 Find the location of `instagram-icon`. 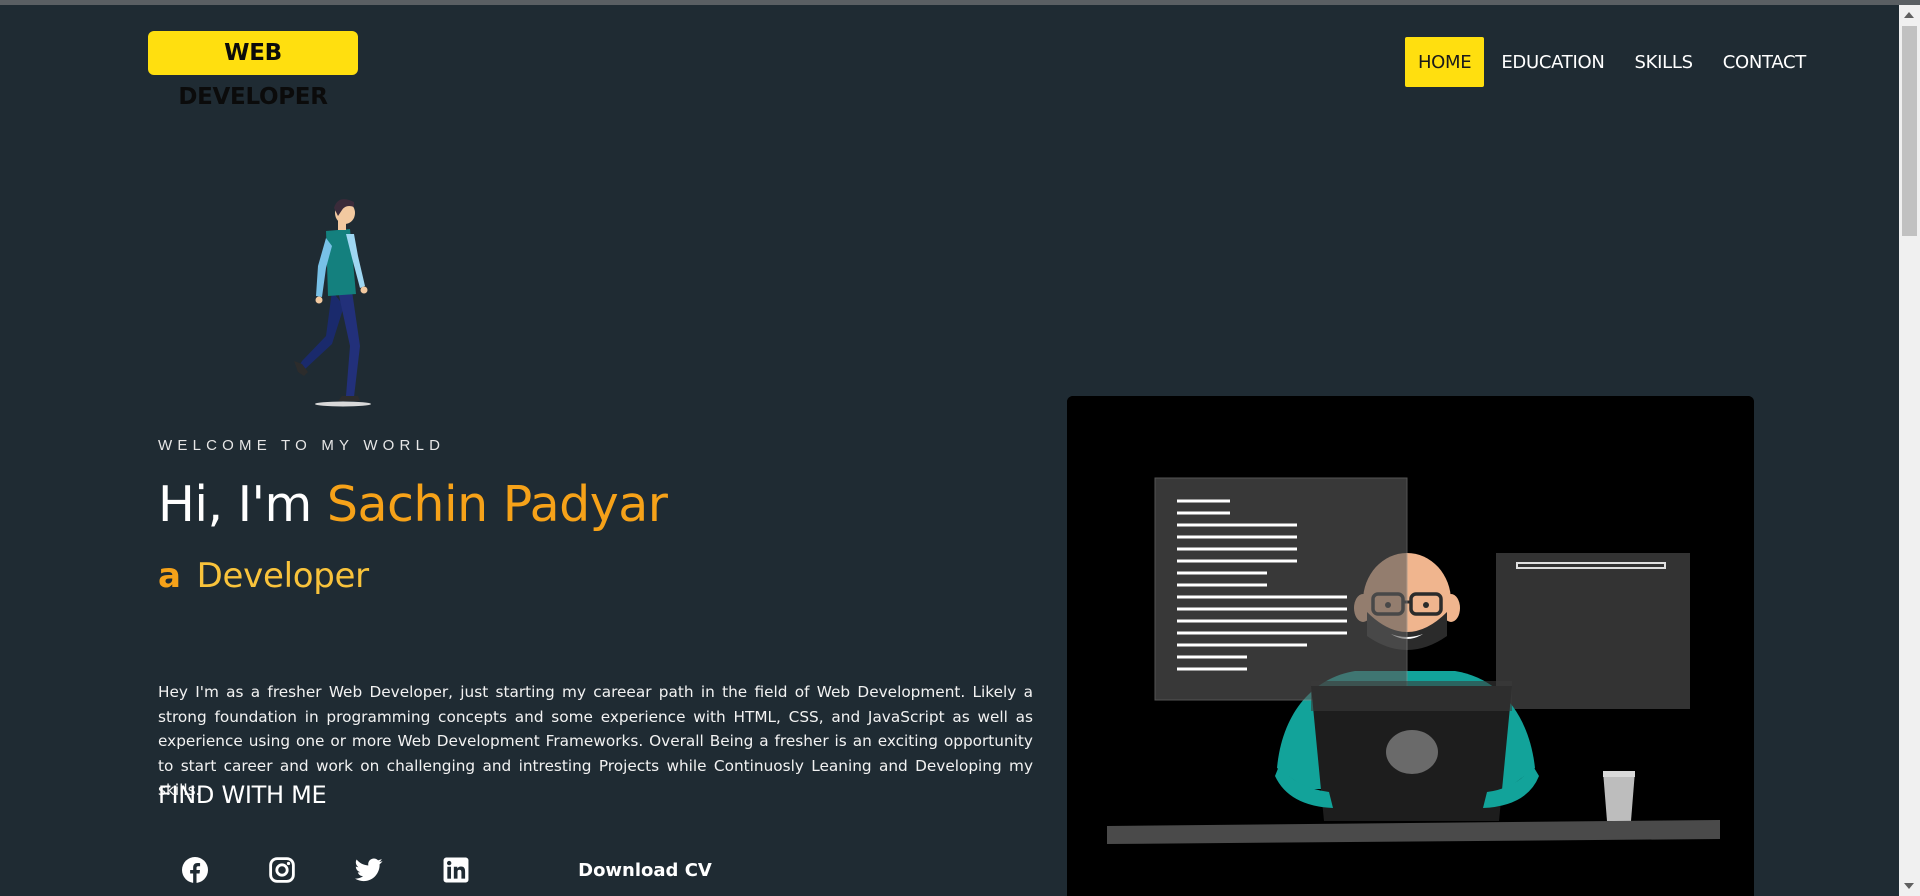

instagram-icon is located at coordinates (282, 870).